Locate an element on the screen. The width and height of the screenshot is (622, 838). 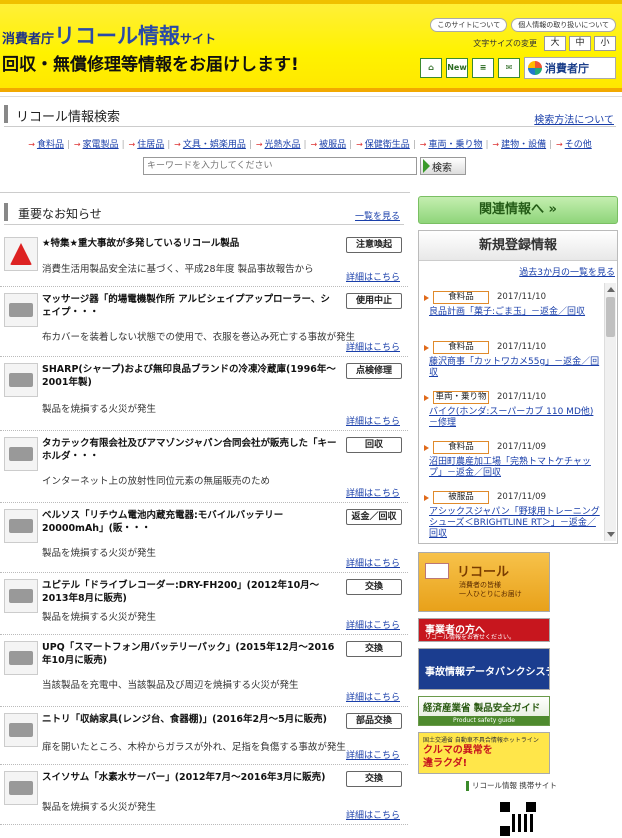
site-title: 消費者庁リコール情報サイト is located at coordinates (109, 35).